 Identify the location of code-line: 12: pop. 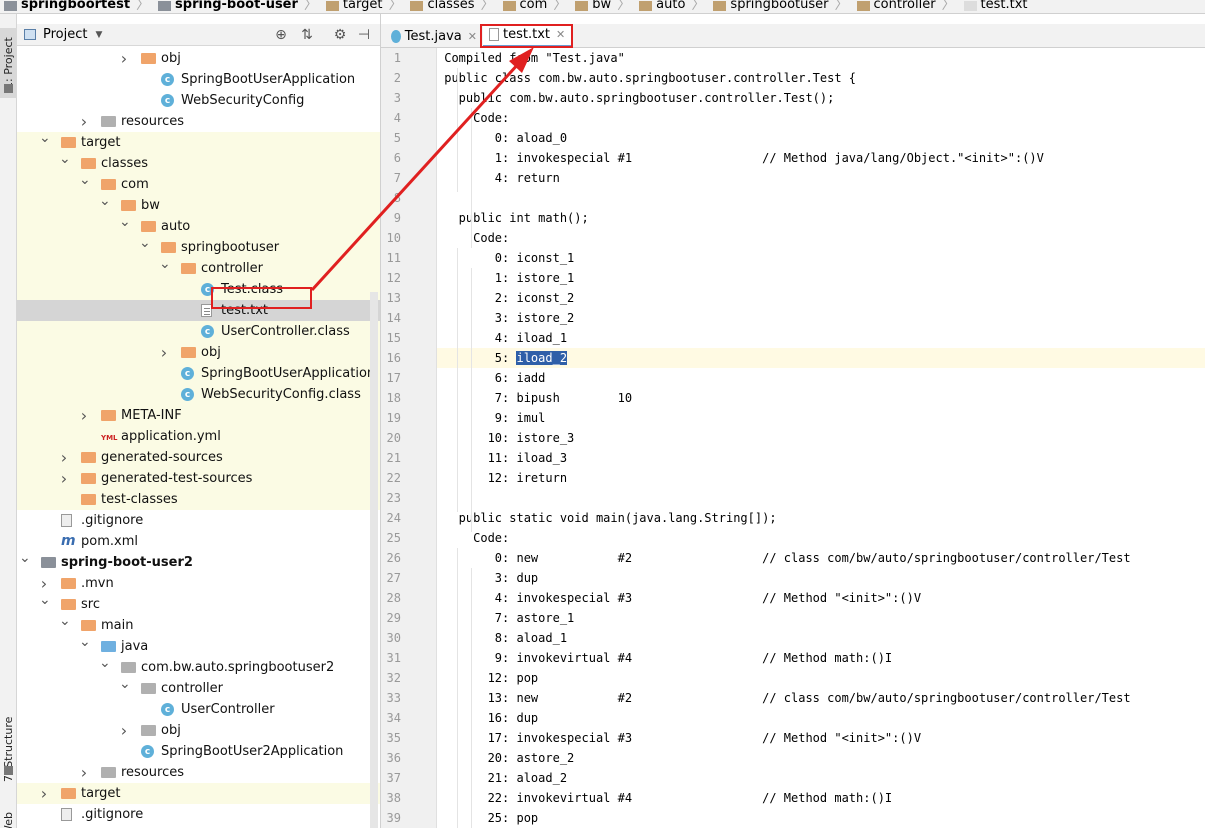
(821, 678).